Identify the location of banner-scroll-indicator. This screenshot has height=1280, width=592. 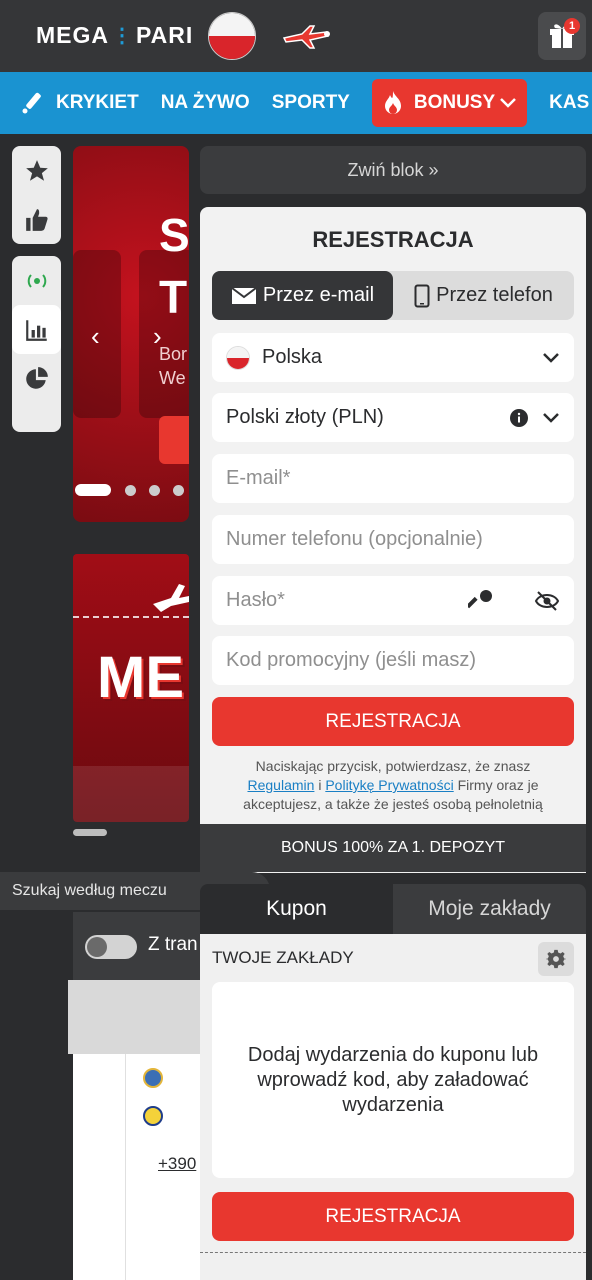
(90, 832).